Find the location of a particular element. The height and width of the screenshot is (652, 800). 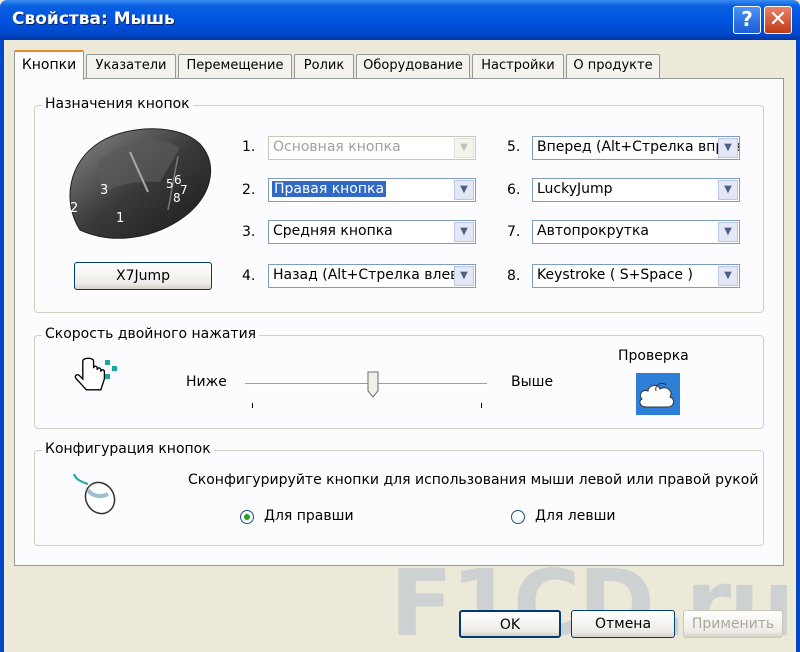

slot-3-select: Средняя кнопка ▼ is located at coordinates (372, 232).